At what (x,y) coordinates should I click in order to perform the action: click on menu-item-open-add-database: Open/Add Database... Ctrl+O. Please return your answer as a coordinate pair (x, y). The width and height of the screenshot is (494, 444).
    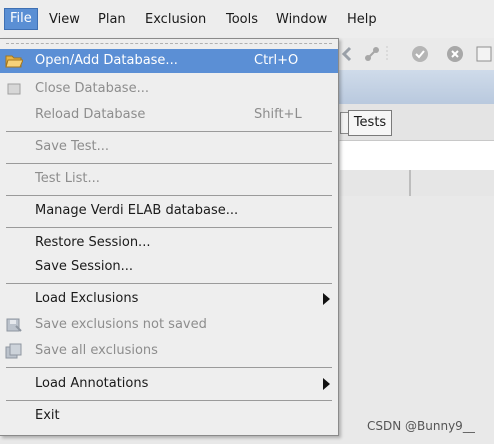
    Looking at the image, I should click on (169, 61).